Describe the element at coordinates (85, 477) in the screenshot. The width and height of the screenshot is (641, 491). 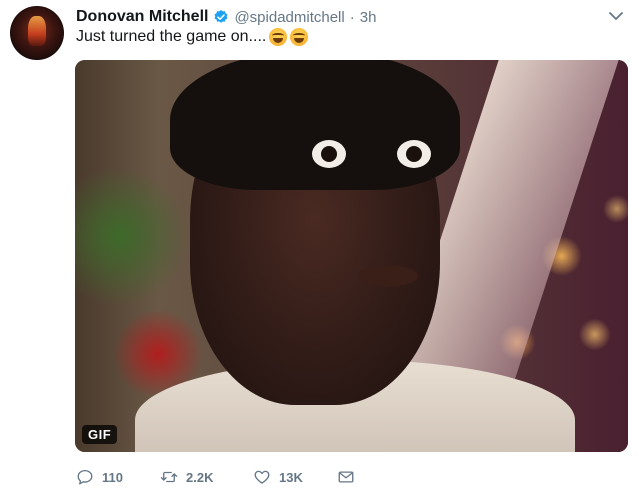
I see `reply-icon` at that location.